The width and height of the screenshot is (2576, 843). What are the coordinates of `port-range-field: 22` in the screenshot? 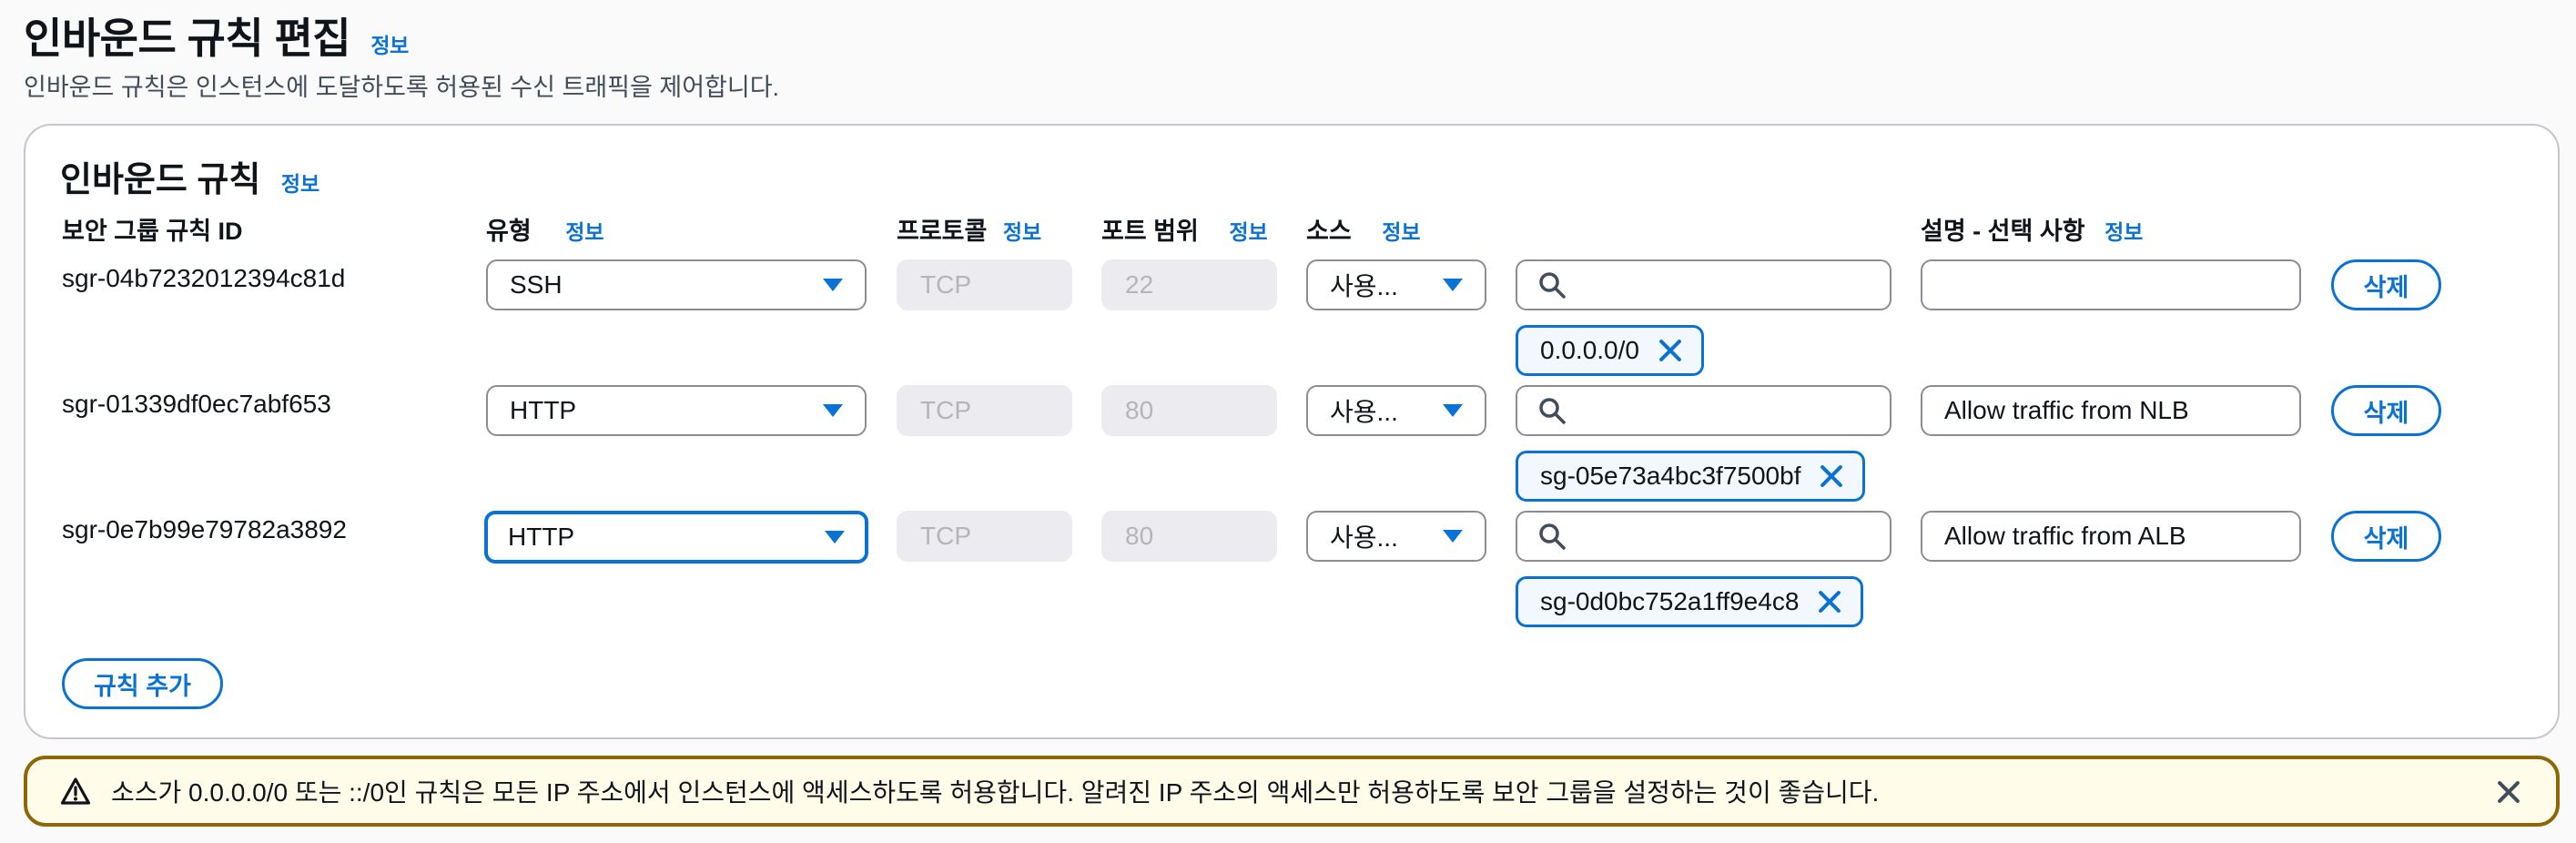 It's located at (1189, 284).